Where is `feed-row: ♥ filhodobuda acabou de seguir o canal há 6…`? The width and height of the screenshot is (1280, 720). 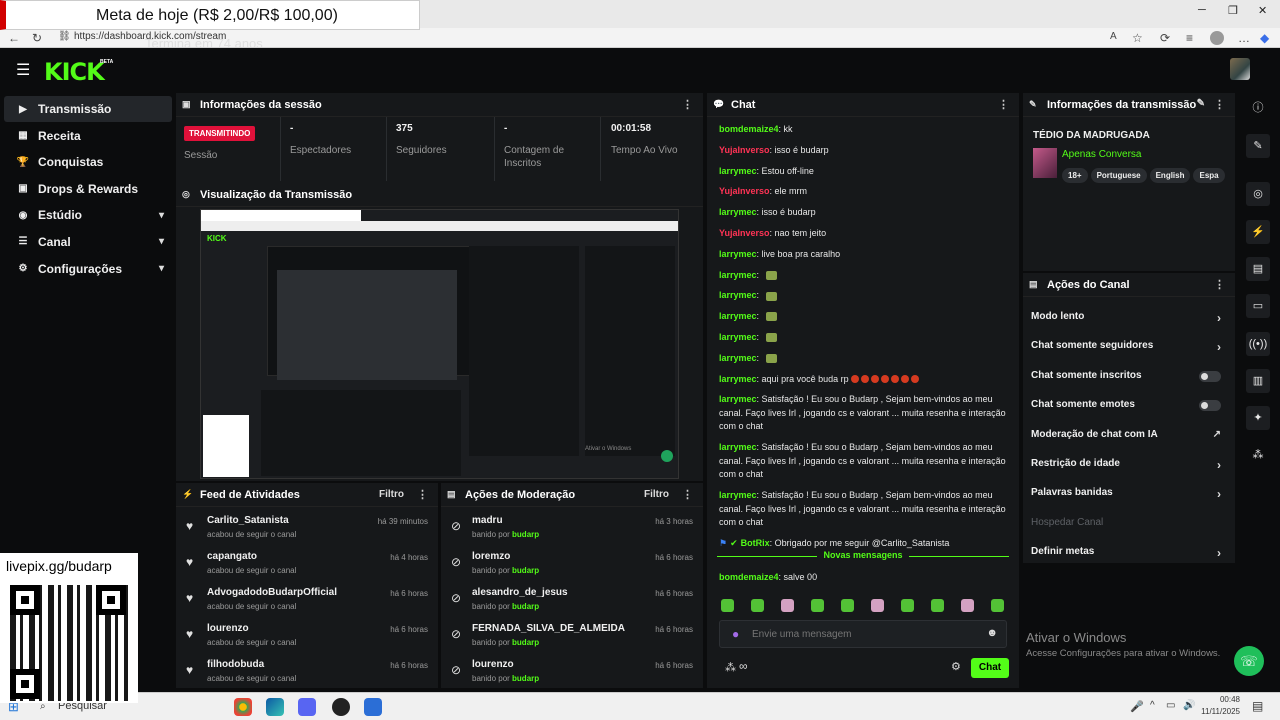 feed-row: ♥ filhodobuda acabou de seguir o canal há 6… is located at coordinates (307, 673).